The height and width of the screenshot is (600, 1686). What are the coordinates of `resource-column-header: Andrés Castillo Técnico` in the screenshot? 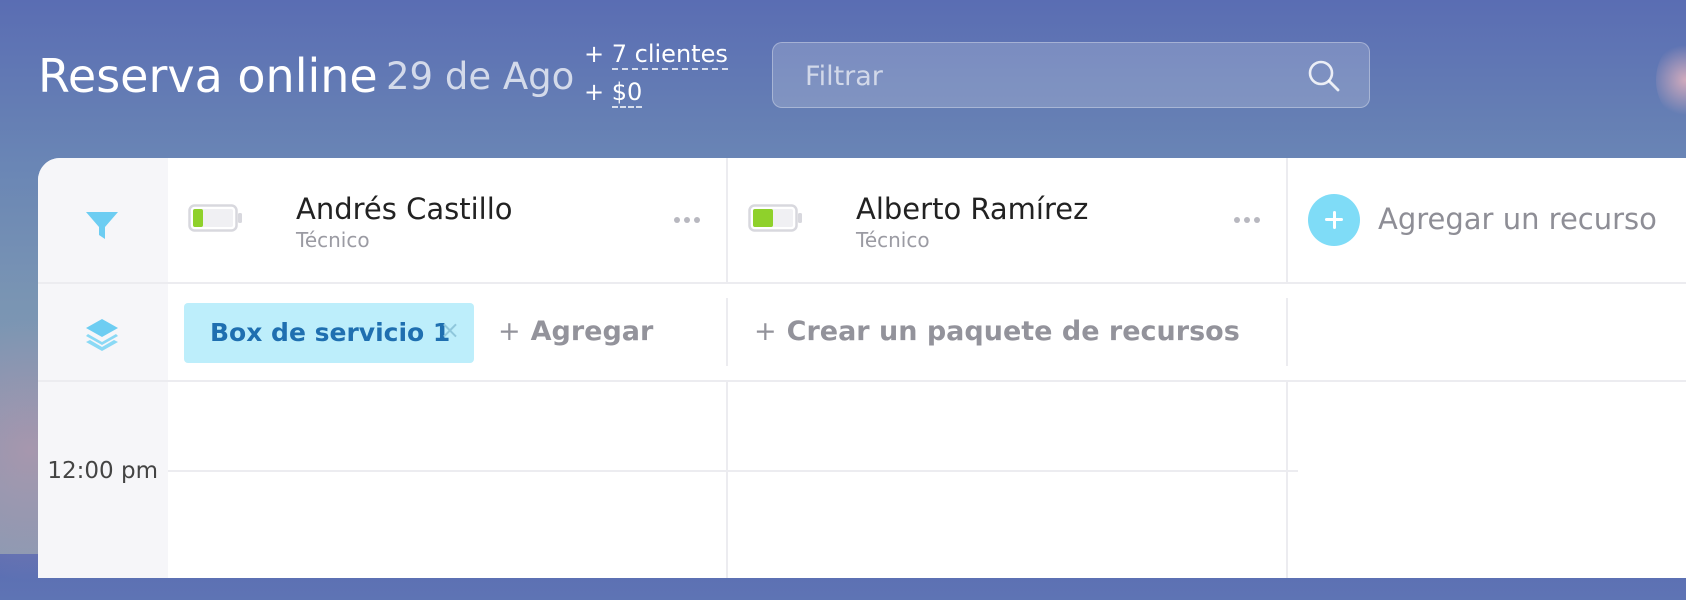 It's located at (446, 220).